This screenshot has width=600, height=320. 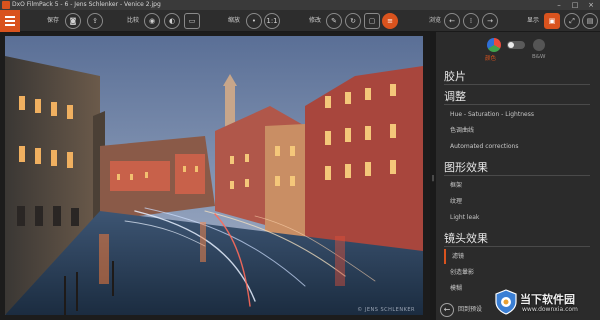 What do you see at coordinates (550, 309) in the screenshot?
I see `site-url: www.downxia.com` at bounding box center [550, 309].